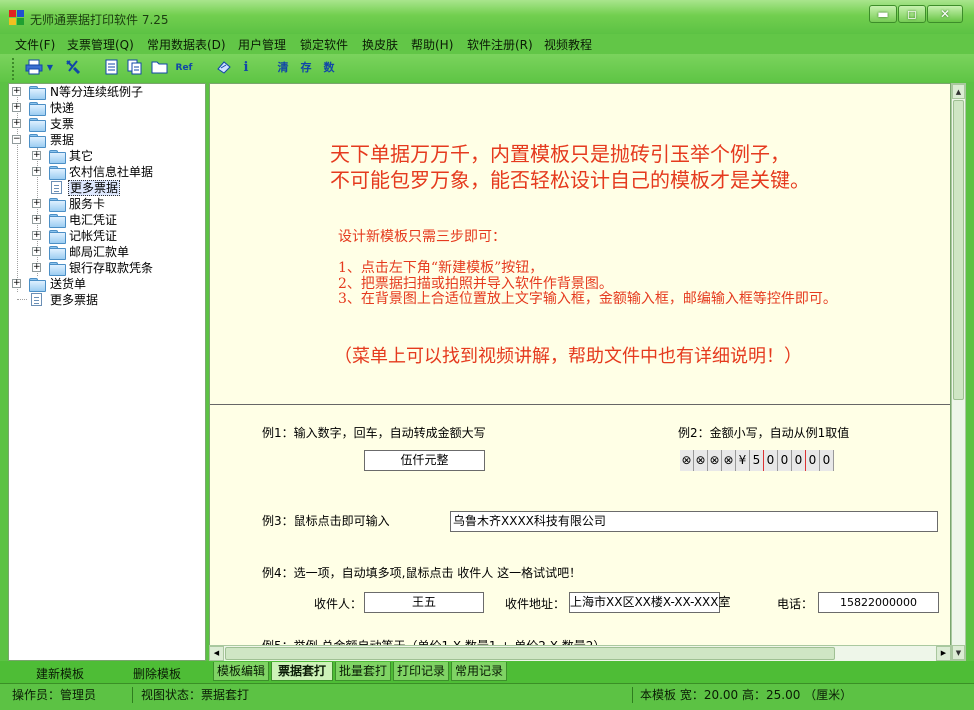 This screenshot has height=710, width=974. I want to click on phone-field: 15822000000, so click(878, 602).